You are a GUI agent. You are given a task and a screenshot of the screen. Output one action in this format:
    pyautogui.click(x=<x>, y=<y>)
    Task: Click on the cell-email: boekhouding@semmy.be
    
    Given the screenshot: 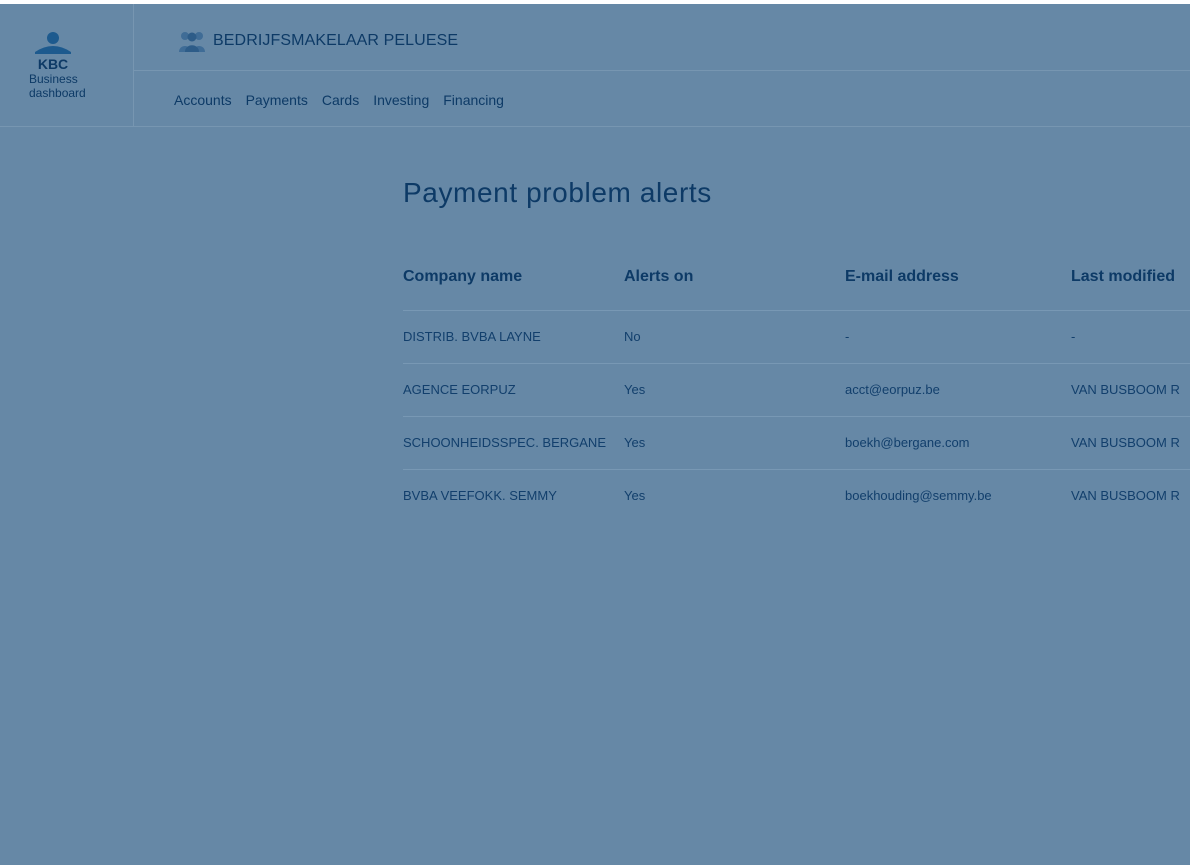 What is the action you would take?
    pyautogui.click(x=918, y=495)
    